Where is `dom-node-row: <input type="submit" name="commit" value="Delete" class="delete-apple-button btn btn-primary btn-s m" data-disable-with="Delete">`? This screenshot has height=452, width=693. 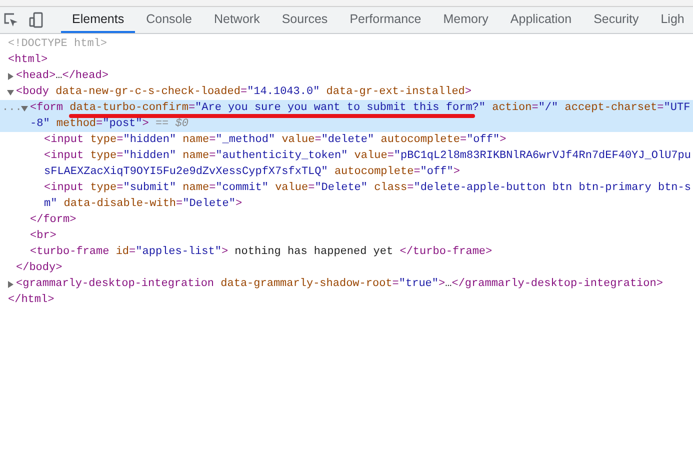 dom-node-row: <input type="submit" name="commit" value="Delete" class="delete-apple-button btn btn-primary btn-s m" data-disable-with="Delete"> is located at coordinates (346, 196).